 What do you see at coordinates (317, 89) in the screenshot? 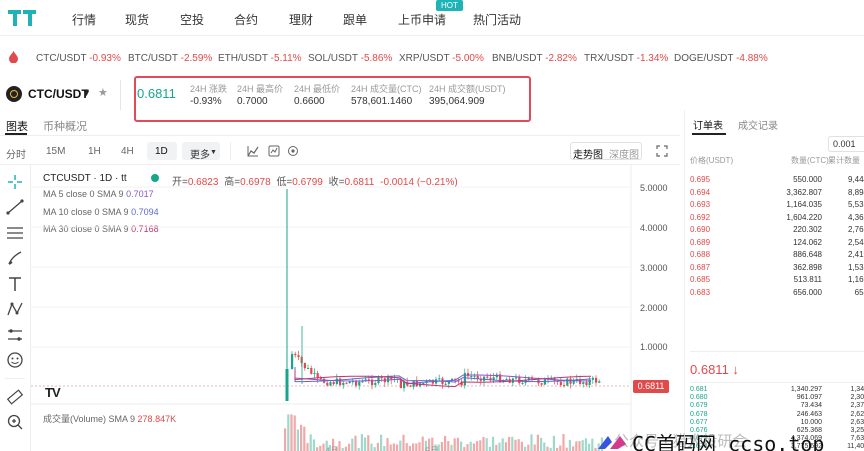
I see `stat-label: 24H 最低价` at bounding box center [317, 89].